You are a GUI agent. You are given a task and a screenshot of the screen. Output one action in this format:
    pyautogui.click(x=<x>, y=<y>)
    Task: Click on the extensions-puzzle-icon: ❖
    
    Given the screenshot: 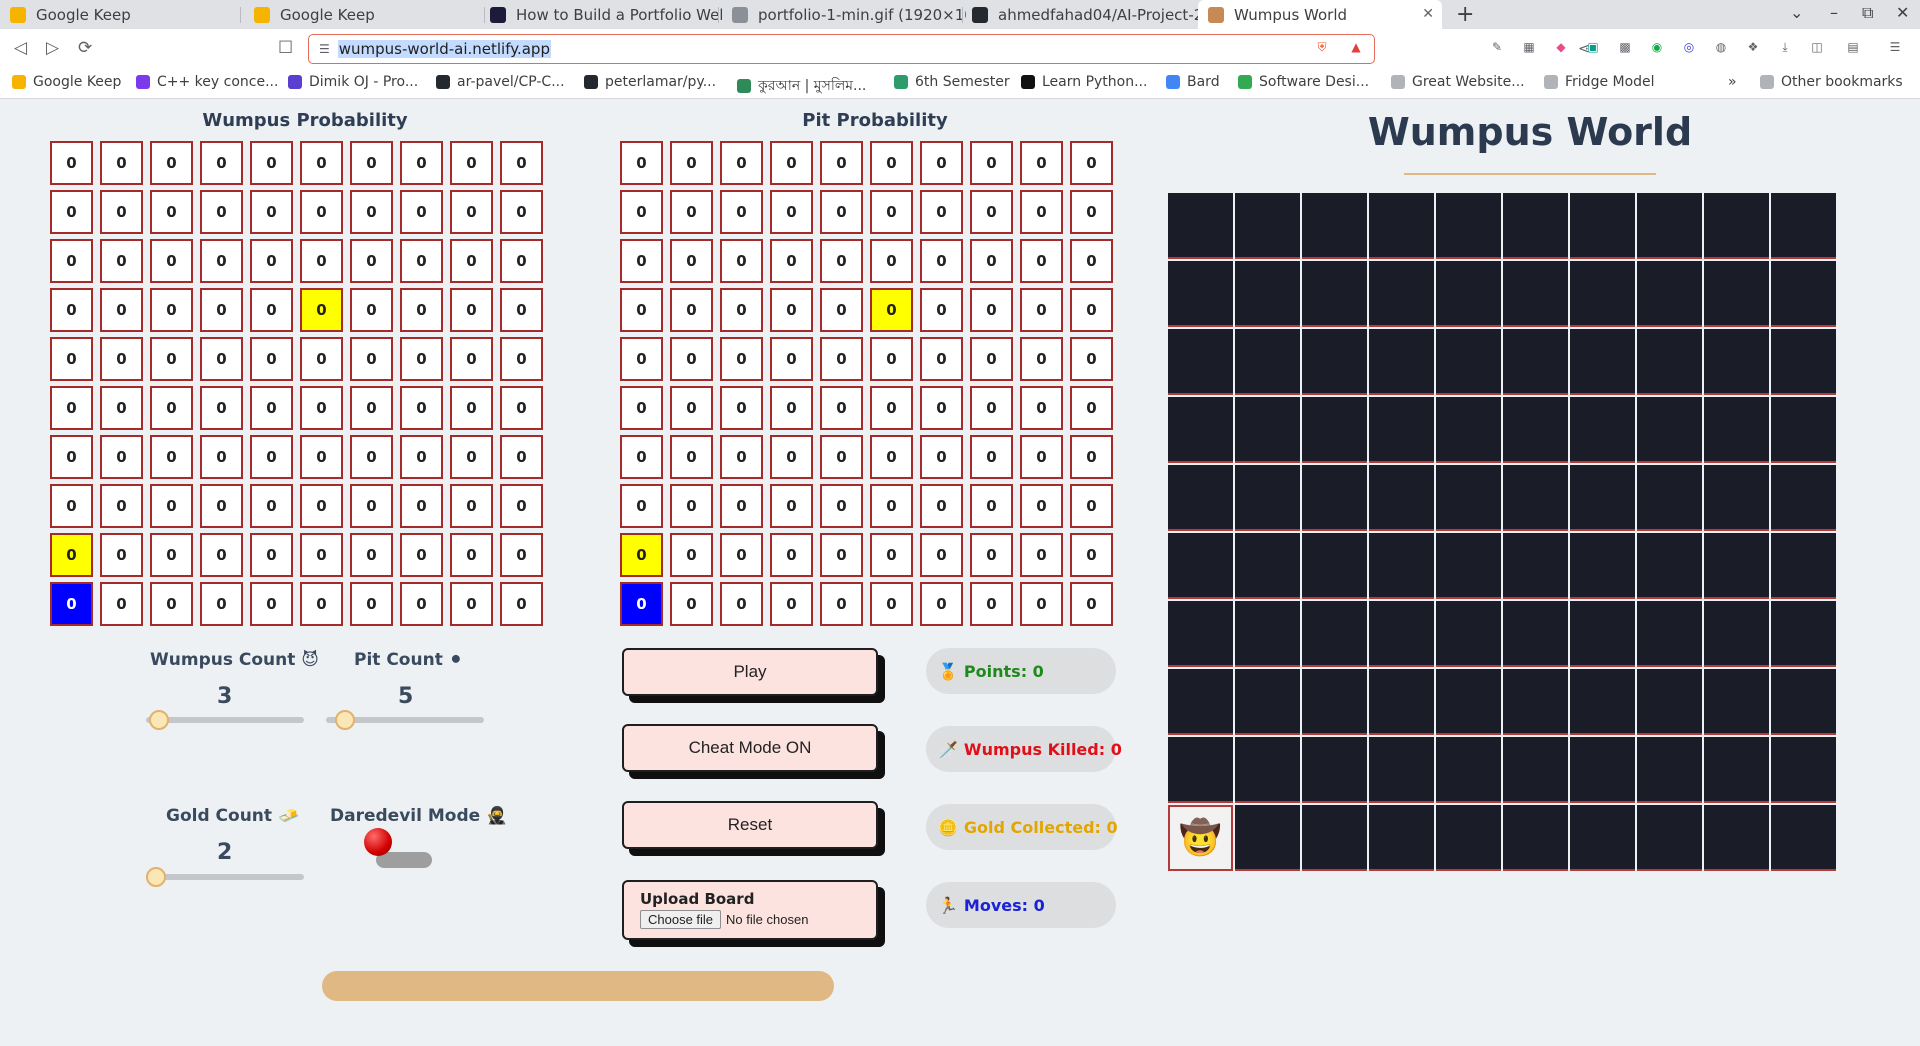 What is the action you would take?
    pyautogui.click(x=1753, y=47)
    